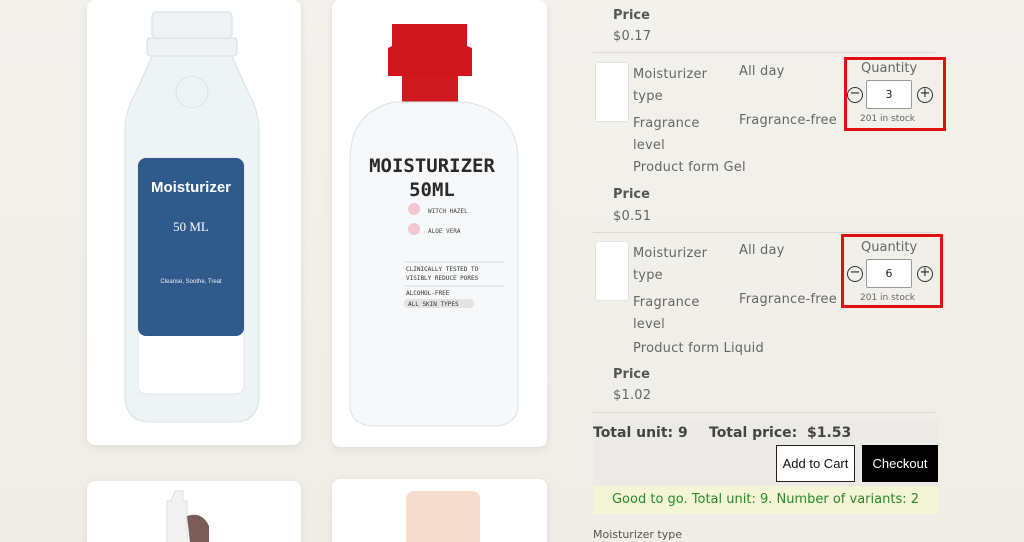  What do you see at coordinates (187, 516) in the screenshot?
I see `product-image-dropper` at bounding box center [187, 516].